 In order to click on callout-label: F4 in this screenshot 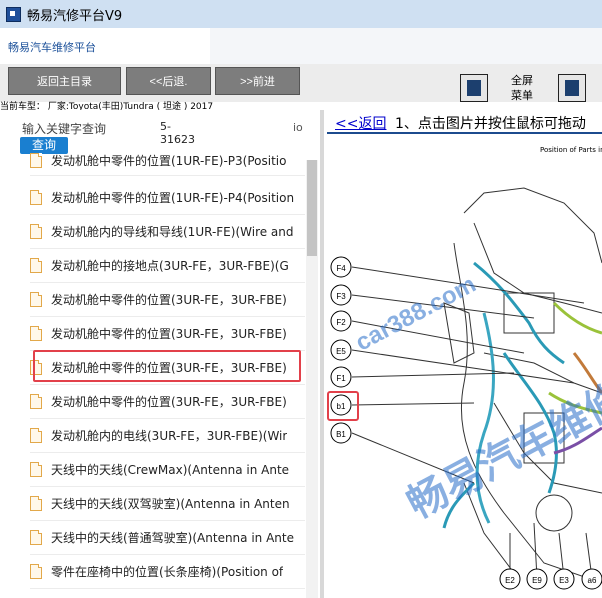, I will do `click(341, 268)`.